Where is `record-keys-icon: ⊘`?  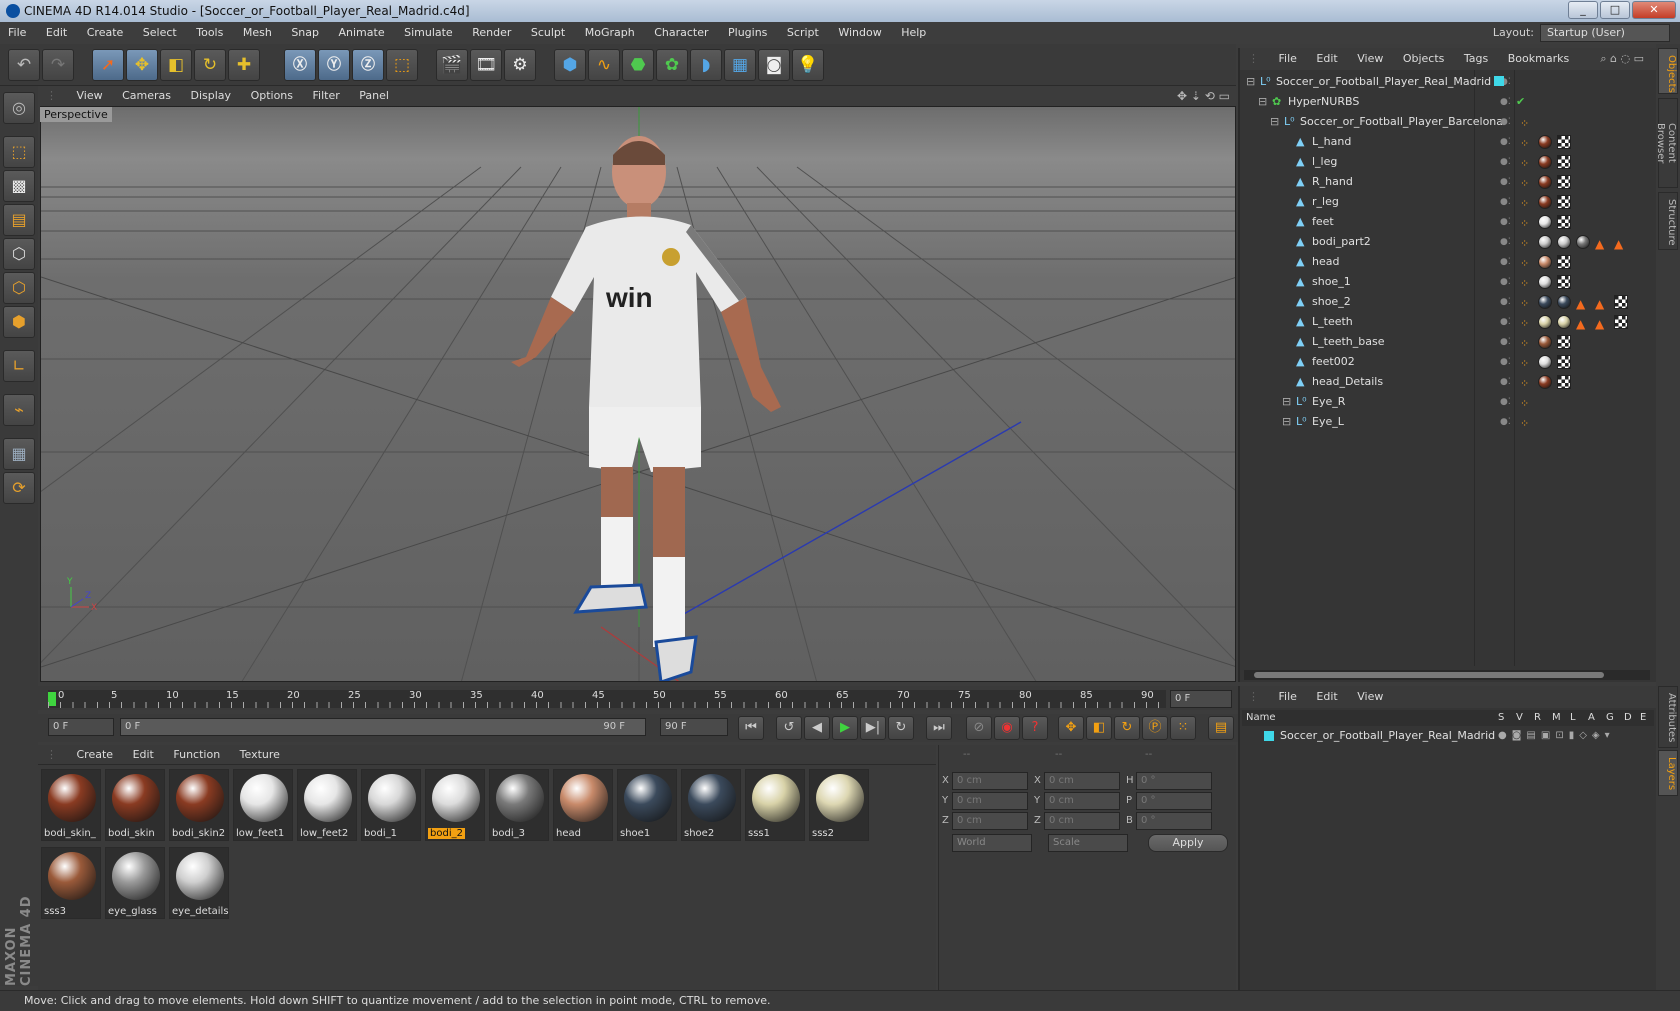 record-keys-icon: ⊘ is located at coordinates (979, 728).